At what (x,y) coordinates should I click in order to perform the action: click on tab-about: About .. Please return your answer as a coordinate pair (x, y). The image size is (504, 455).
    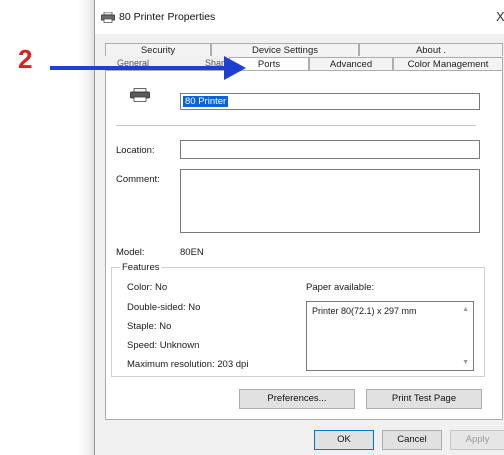
    Looking at the image, I should click on (431, 49).